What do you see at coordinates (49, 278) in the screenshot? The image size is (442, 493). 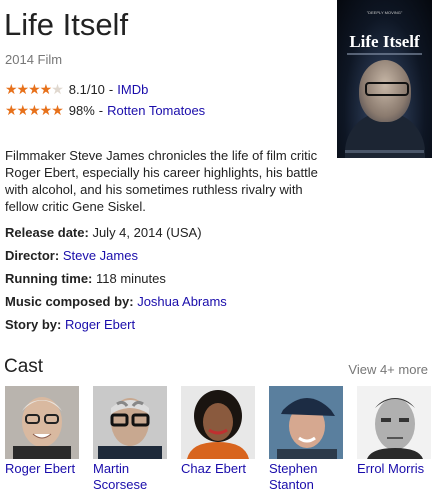 I see `fact-label: Running time:` at bounding box center [49, 278].